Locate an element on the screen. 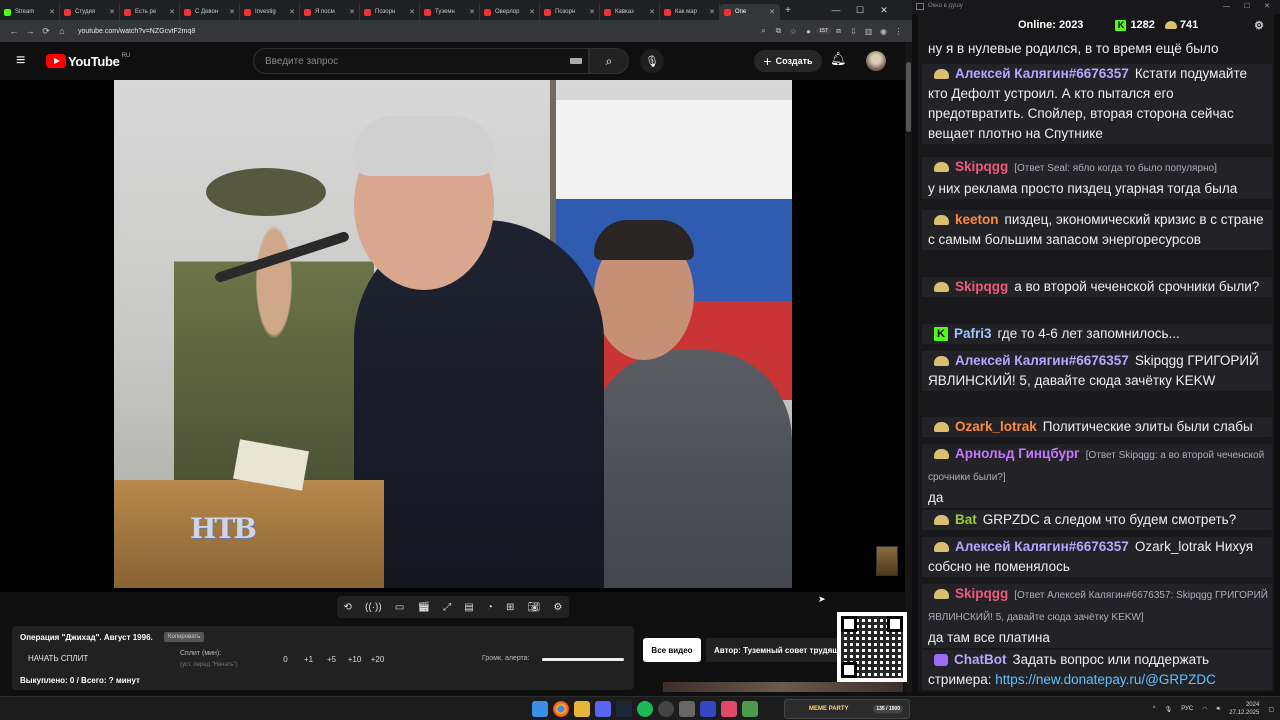 The image size is (1280, 720). game-widget: MEME PARTY 135 / 1500 is located at coordinates (847, 709).